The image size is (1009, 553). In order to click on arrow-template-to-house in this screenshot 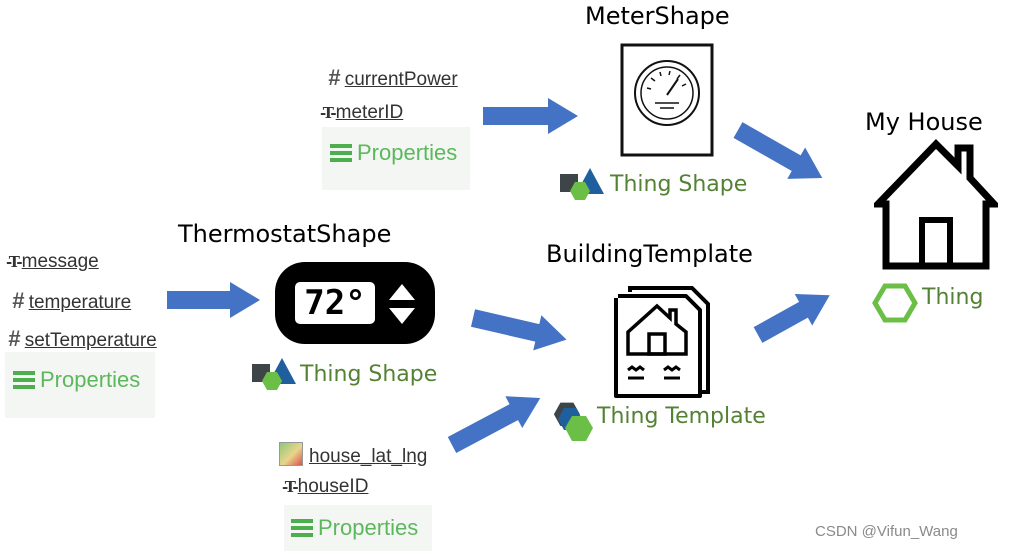, I will do `click(791, 318)`.